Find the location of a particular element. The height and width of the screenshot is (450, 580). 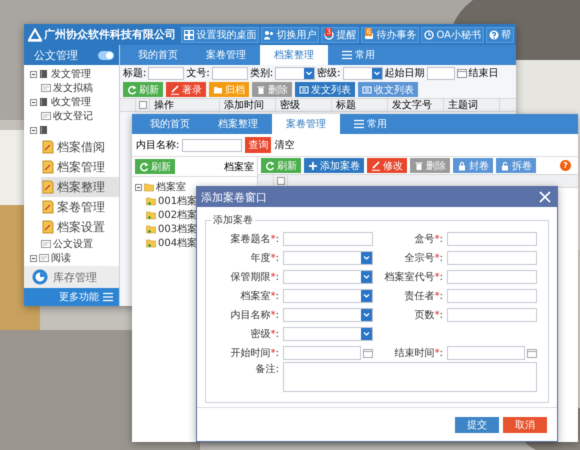

company-name: 广州协众软件科技有限公司 is located at coordinates (110, 34).